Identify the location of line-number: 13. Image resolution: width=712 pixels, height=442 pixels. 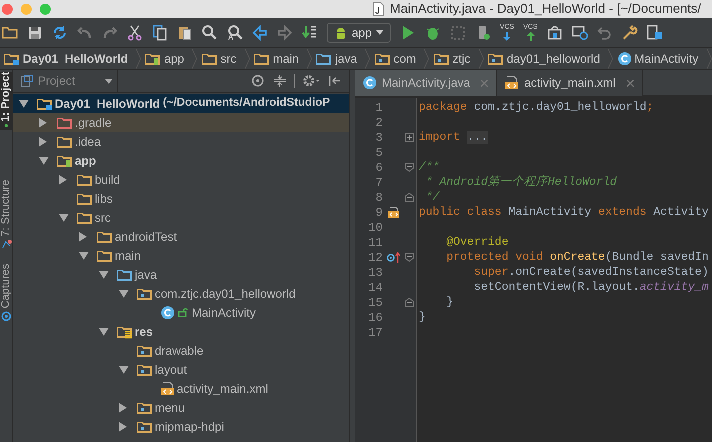
(375, 273).